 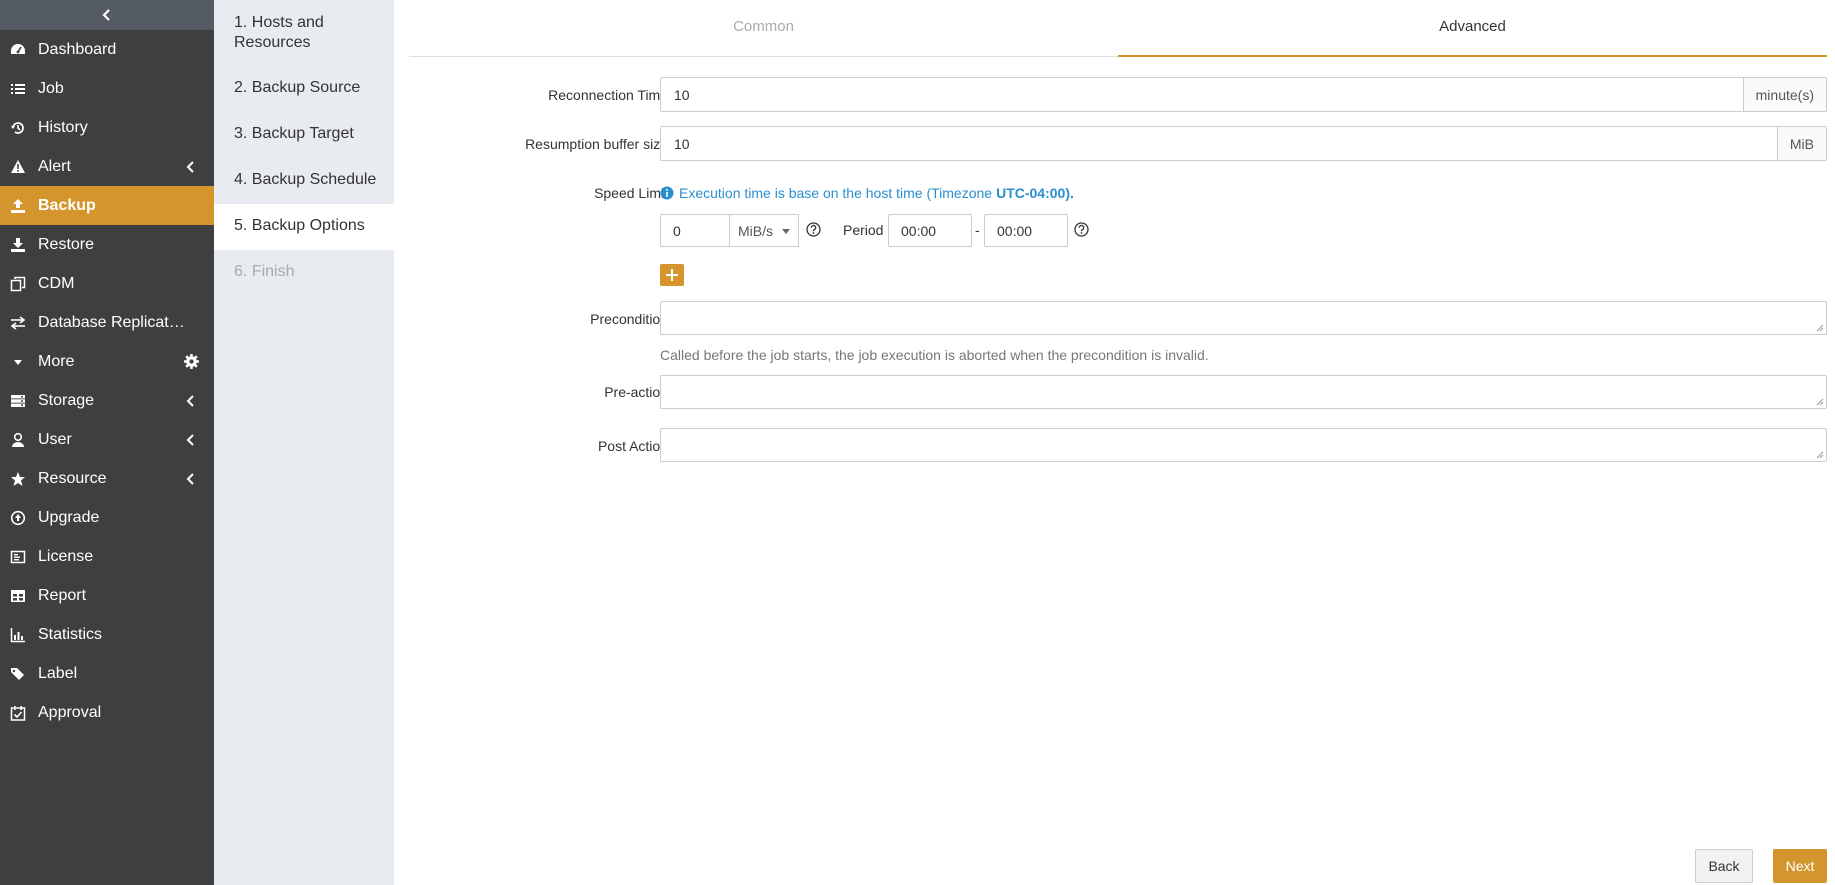 I want to click on sidebar-item-upgrade: Upgrade, so click(x=107, y=517).